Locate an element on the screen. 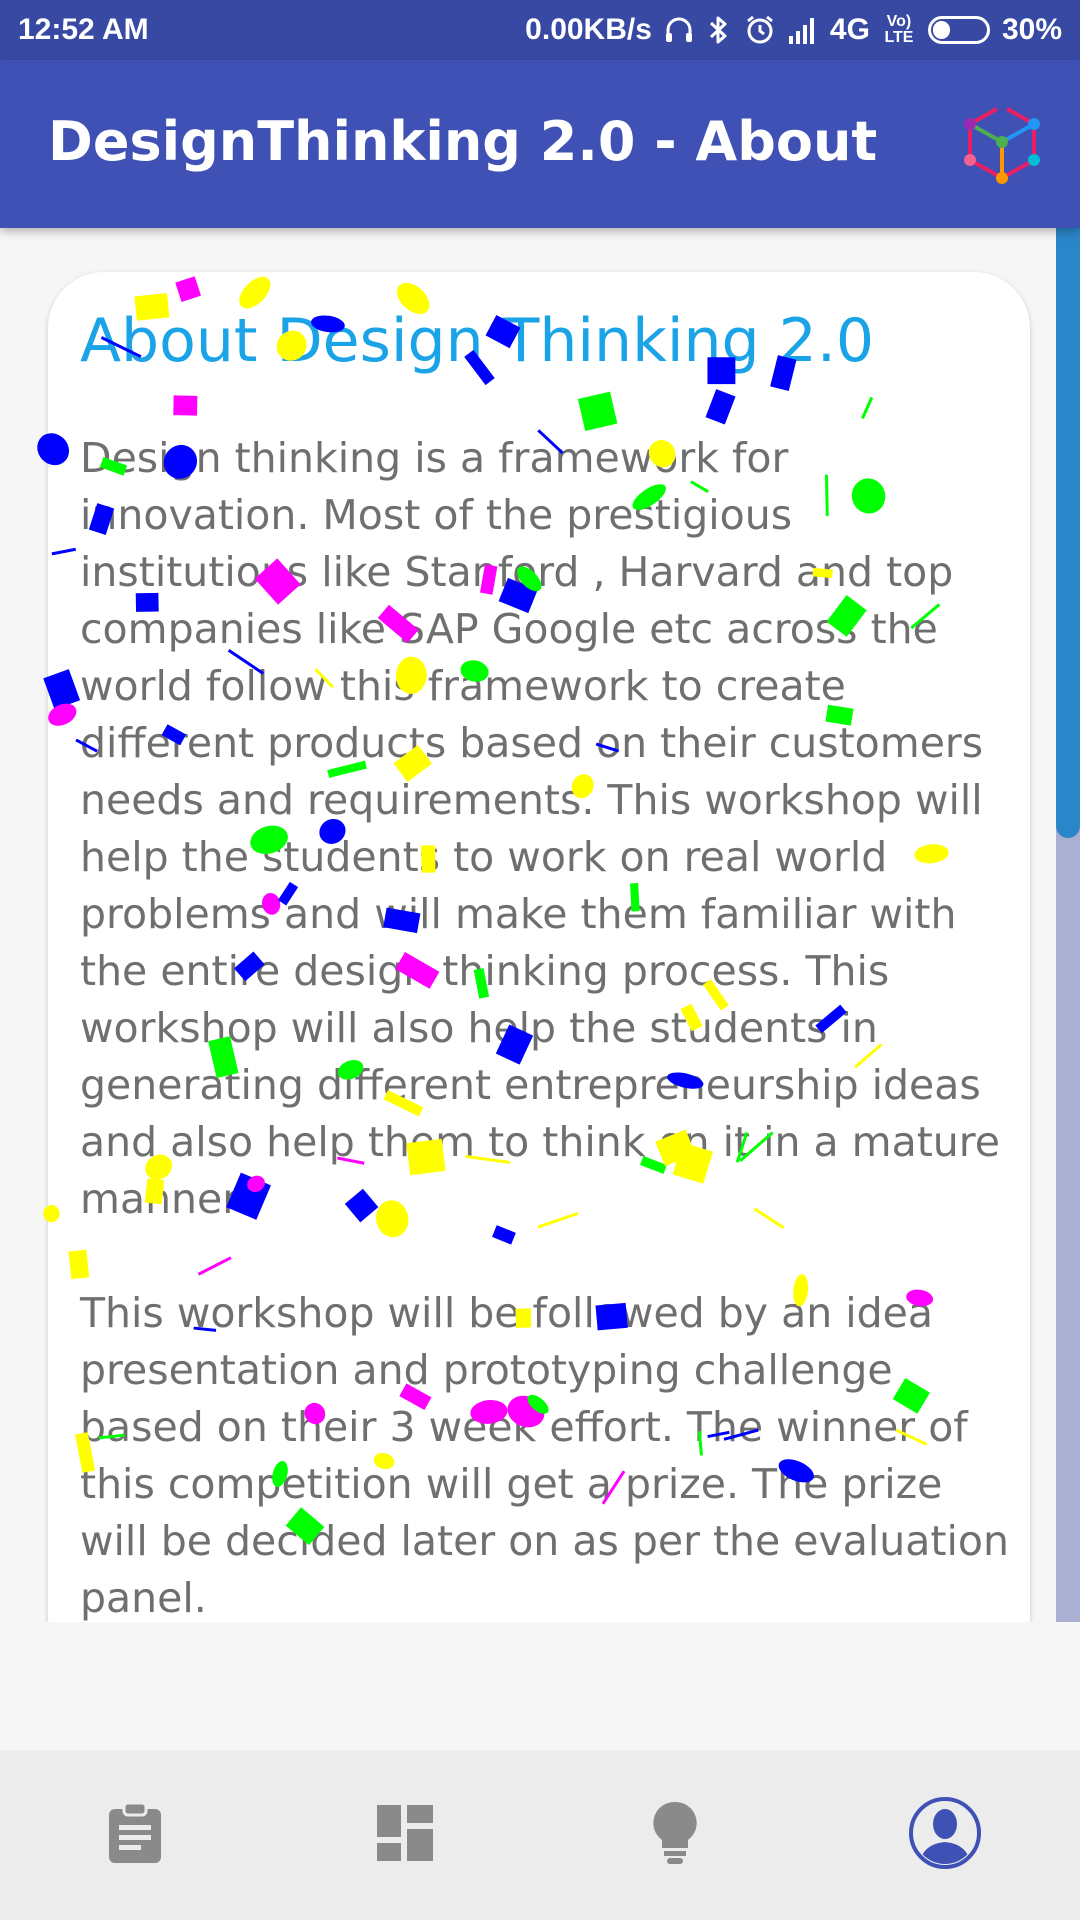  clipboard-icon is located at coordinates (135, 1835).